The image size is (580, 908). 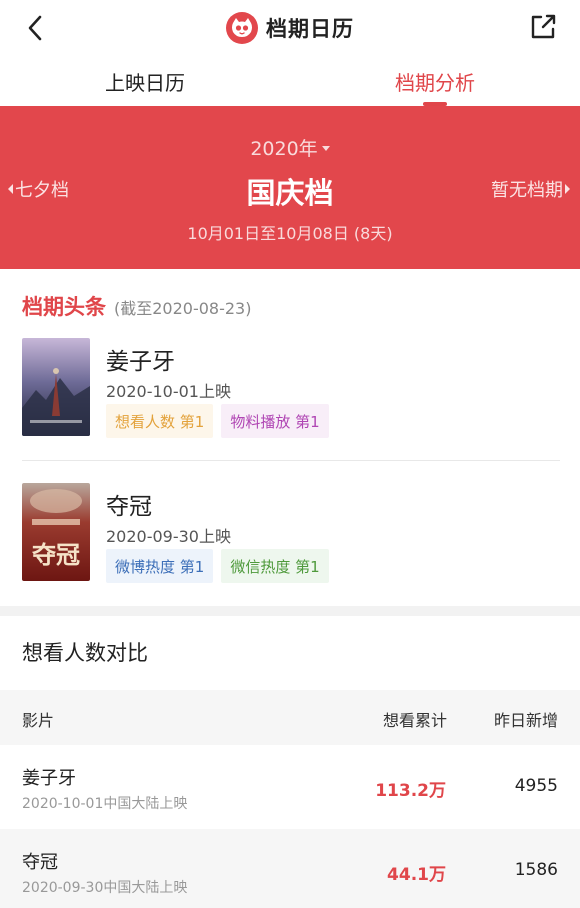 I want to click on row-film-name: 姜子牙, so click(x=49, y=778).